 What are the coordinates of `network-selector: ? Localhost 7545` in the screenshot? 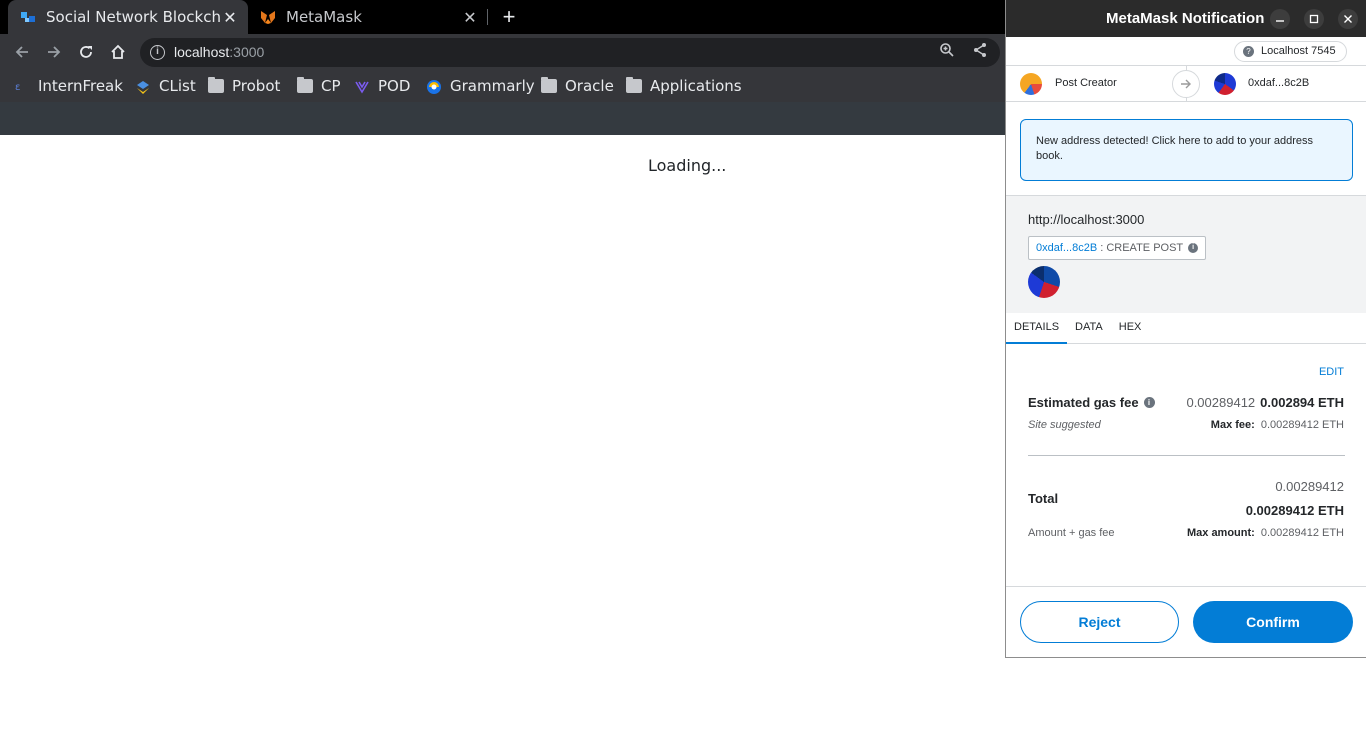 It's located at (1290, 51).